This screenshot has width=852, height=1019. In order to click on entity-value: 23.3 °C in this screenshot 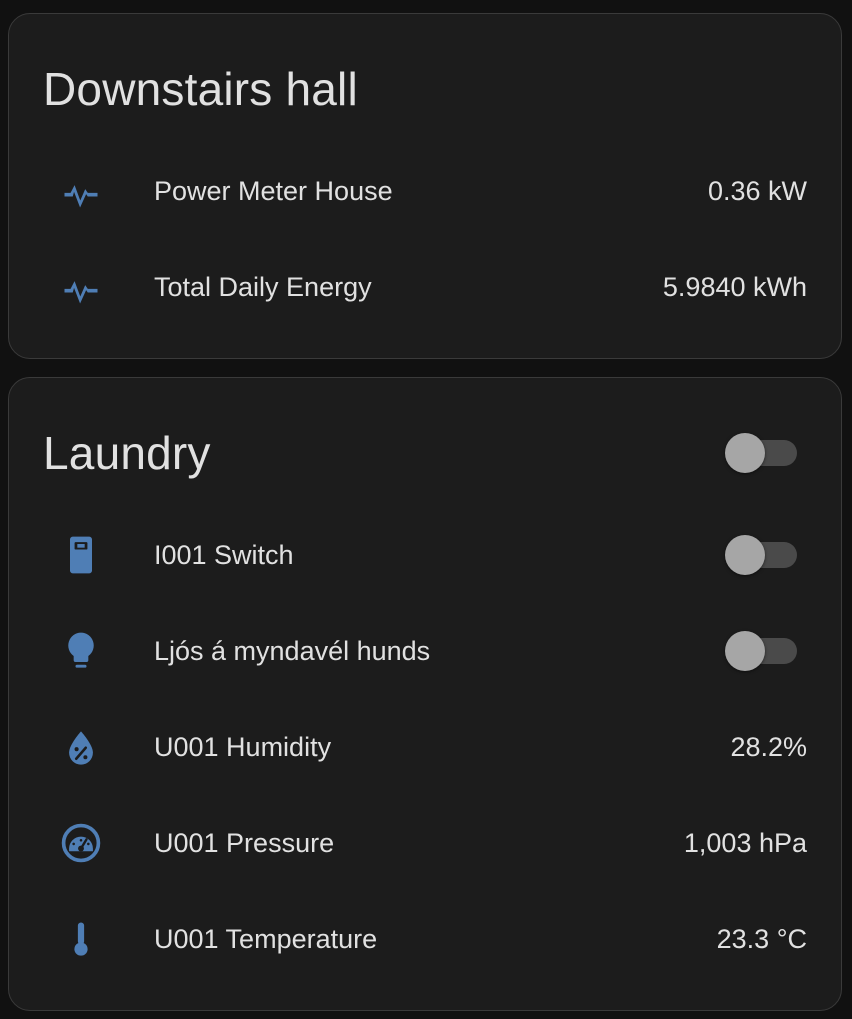, I will do `click(761, 939)`.